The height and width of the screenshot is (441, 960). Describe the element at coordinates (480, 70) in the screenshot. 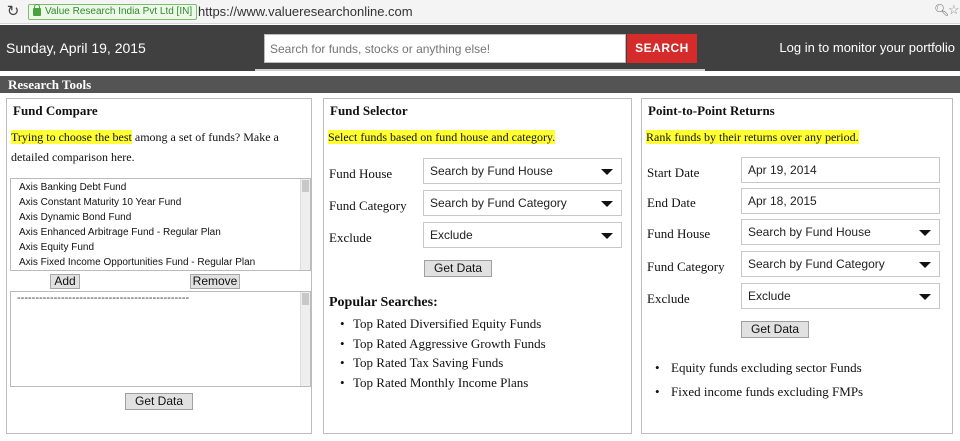

I see `header-divider` at that location.